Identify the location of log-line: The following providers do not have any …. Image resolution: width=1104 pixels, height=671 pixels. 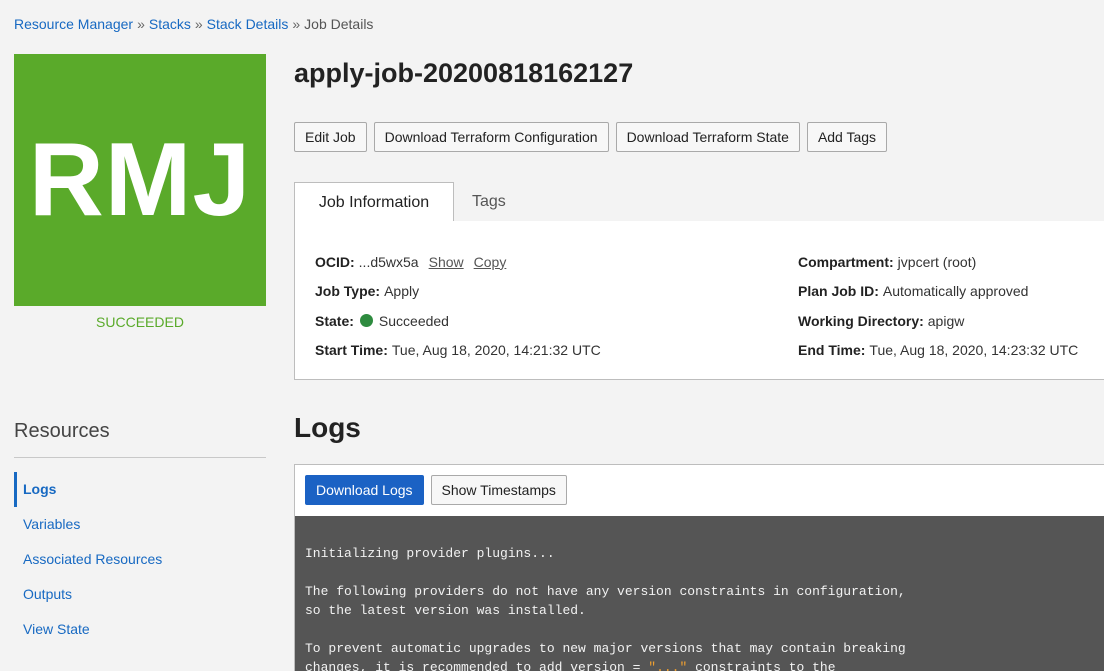
(605, 591).